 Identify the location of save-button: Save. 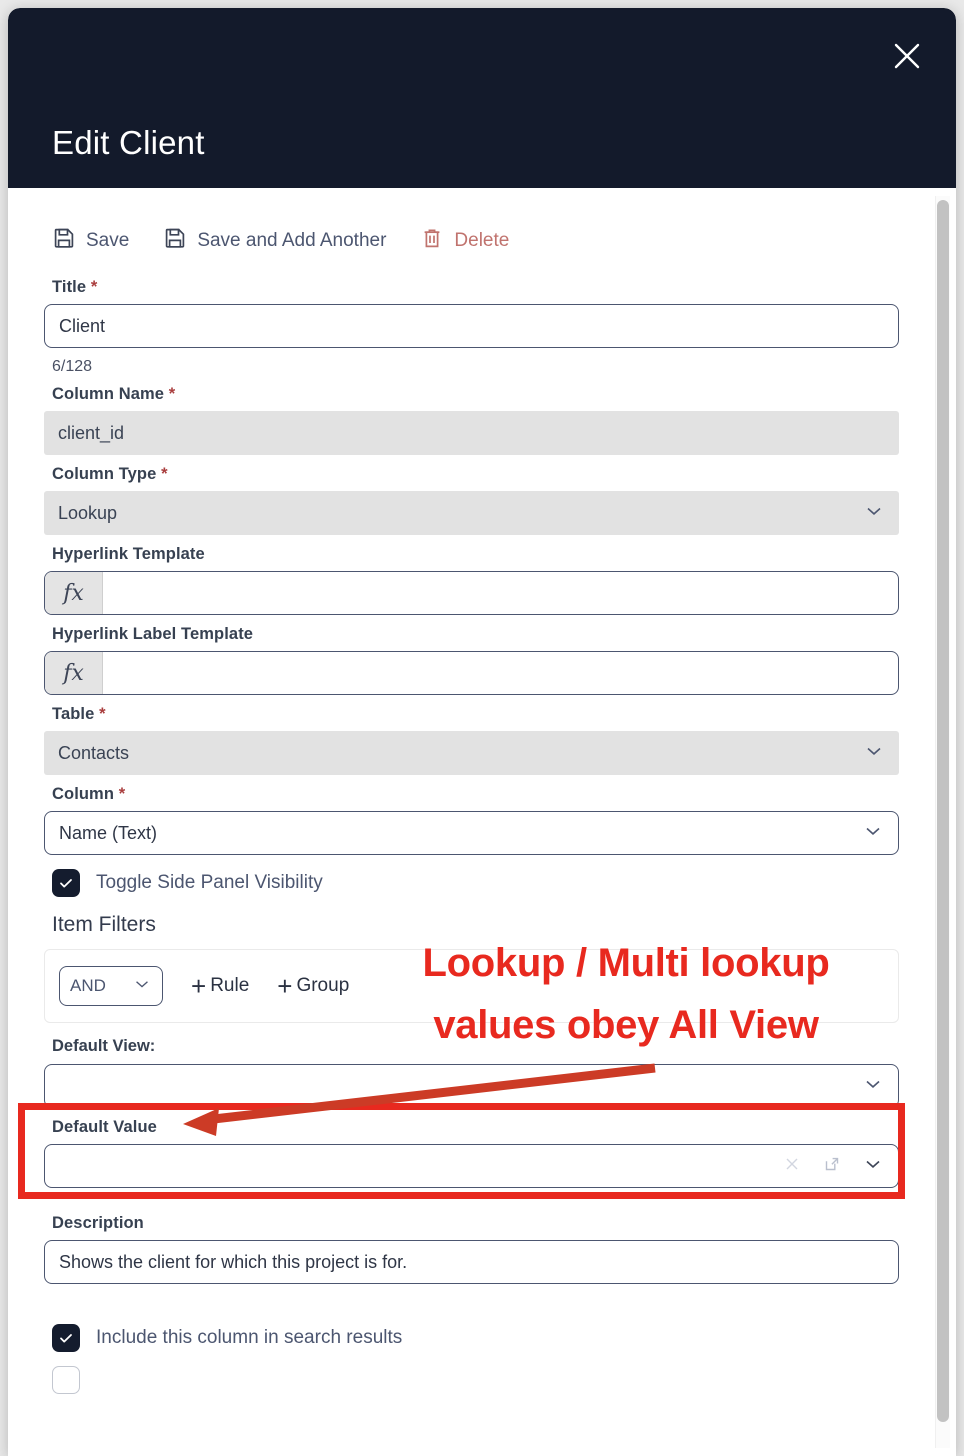
(90, 241).